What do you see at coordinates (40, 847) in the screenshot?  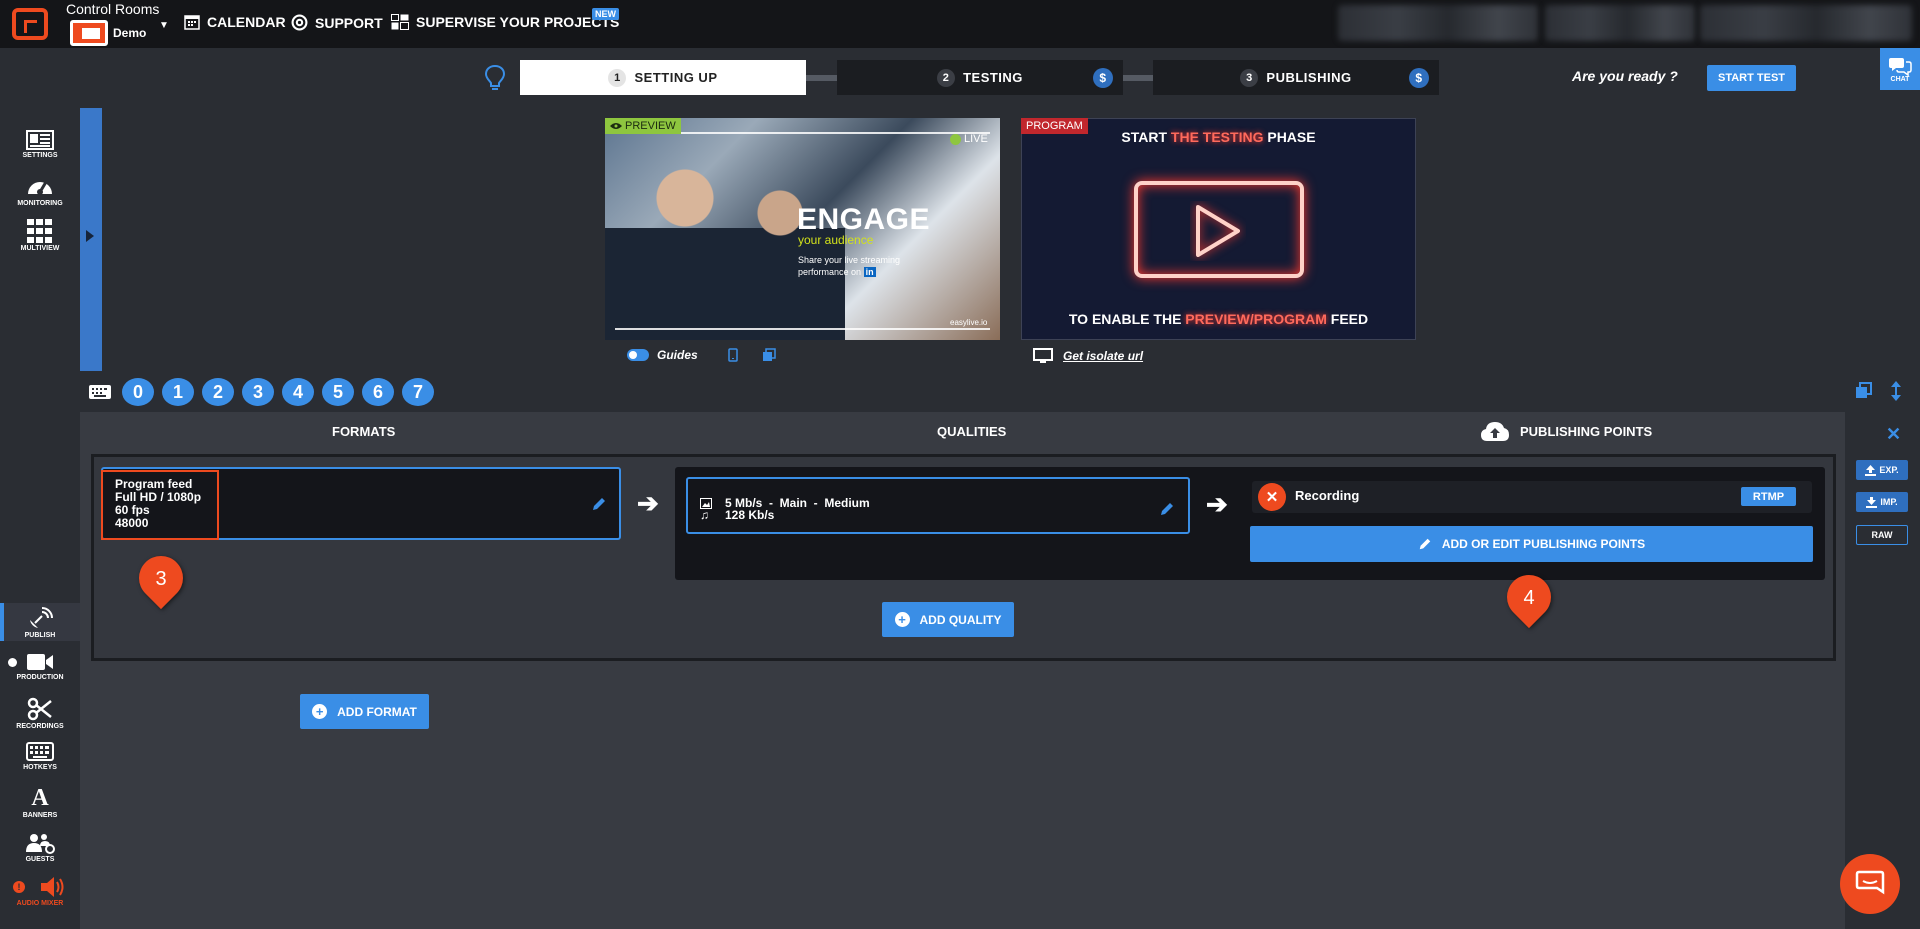 I see `sidebar-item-guests: GUESTS` at bounding box center [40, 847].